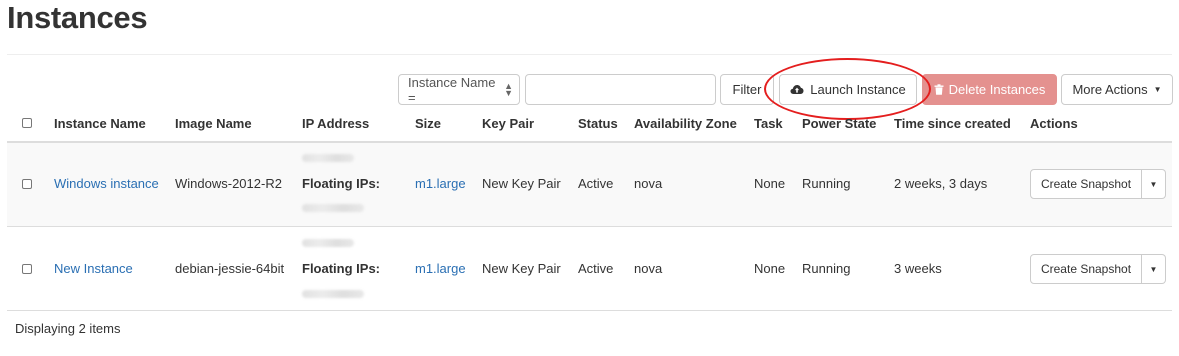 The width and height of the screenshot is (1179, 356). I want to click on filter-button: Filter, so click(747, 89).